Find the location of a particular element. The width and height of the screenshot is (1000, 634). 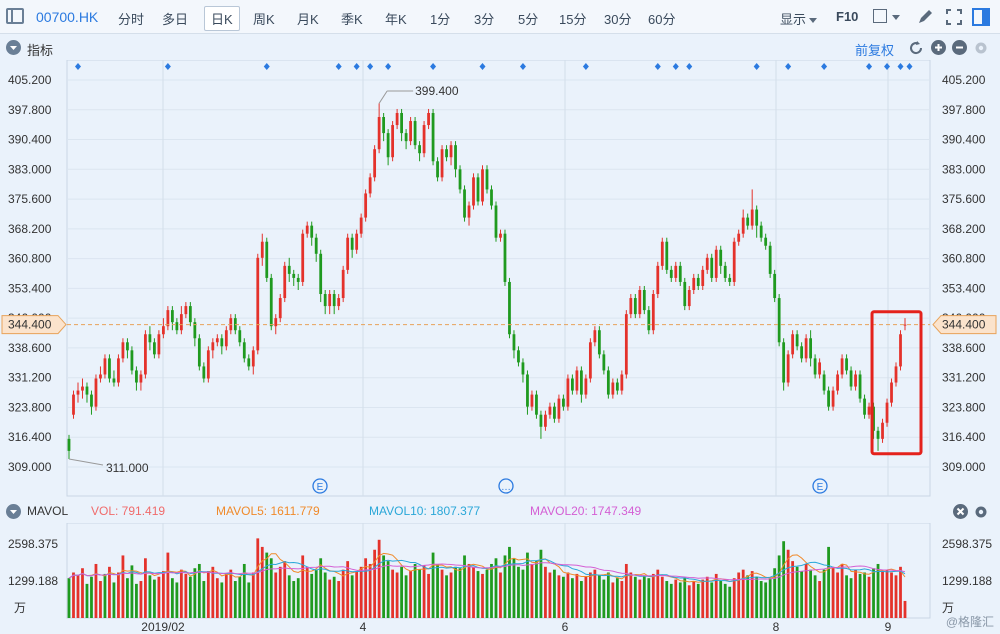

vol-y-tick-right: 1299.188 is located at coordinates (967, 581).